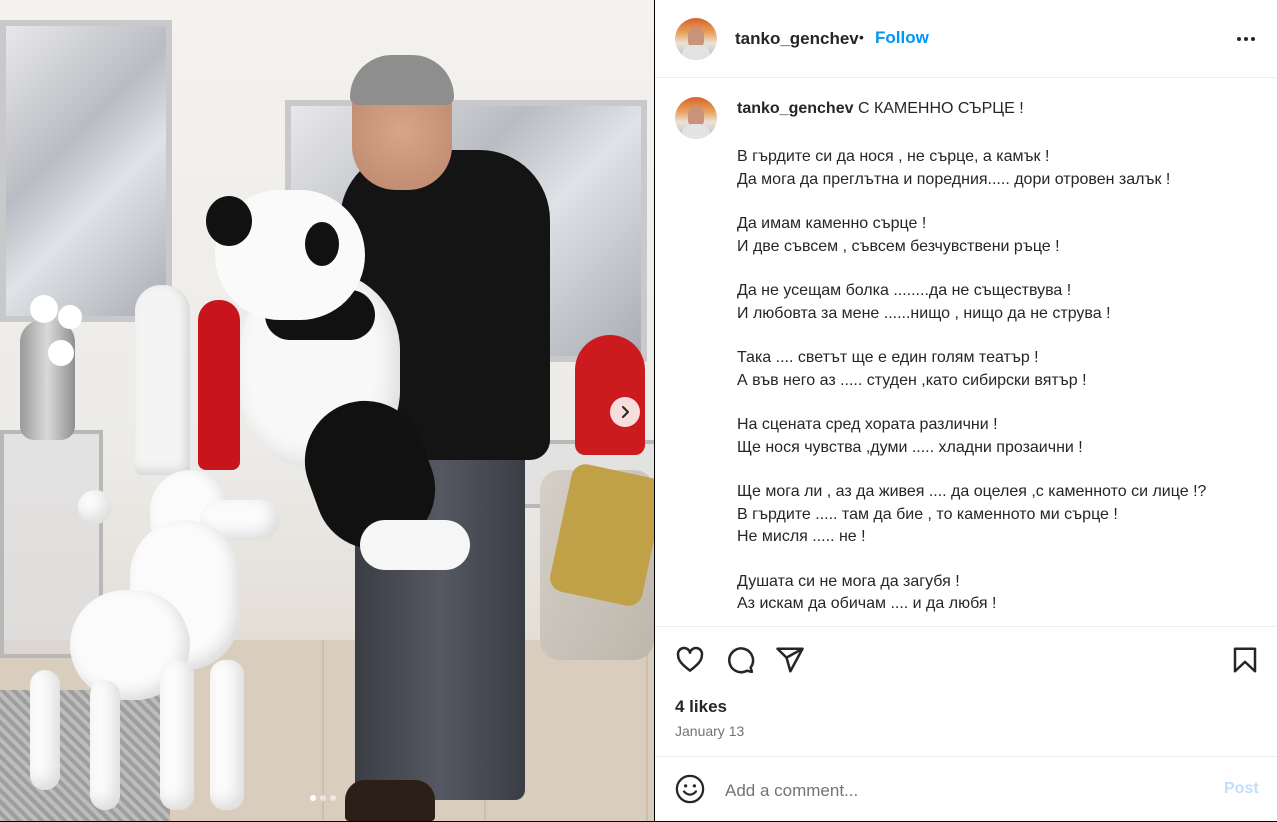 The height and width of the screenshot is (822, 1277). I want to click on wall-mirror-left, so click(86, 171).